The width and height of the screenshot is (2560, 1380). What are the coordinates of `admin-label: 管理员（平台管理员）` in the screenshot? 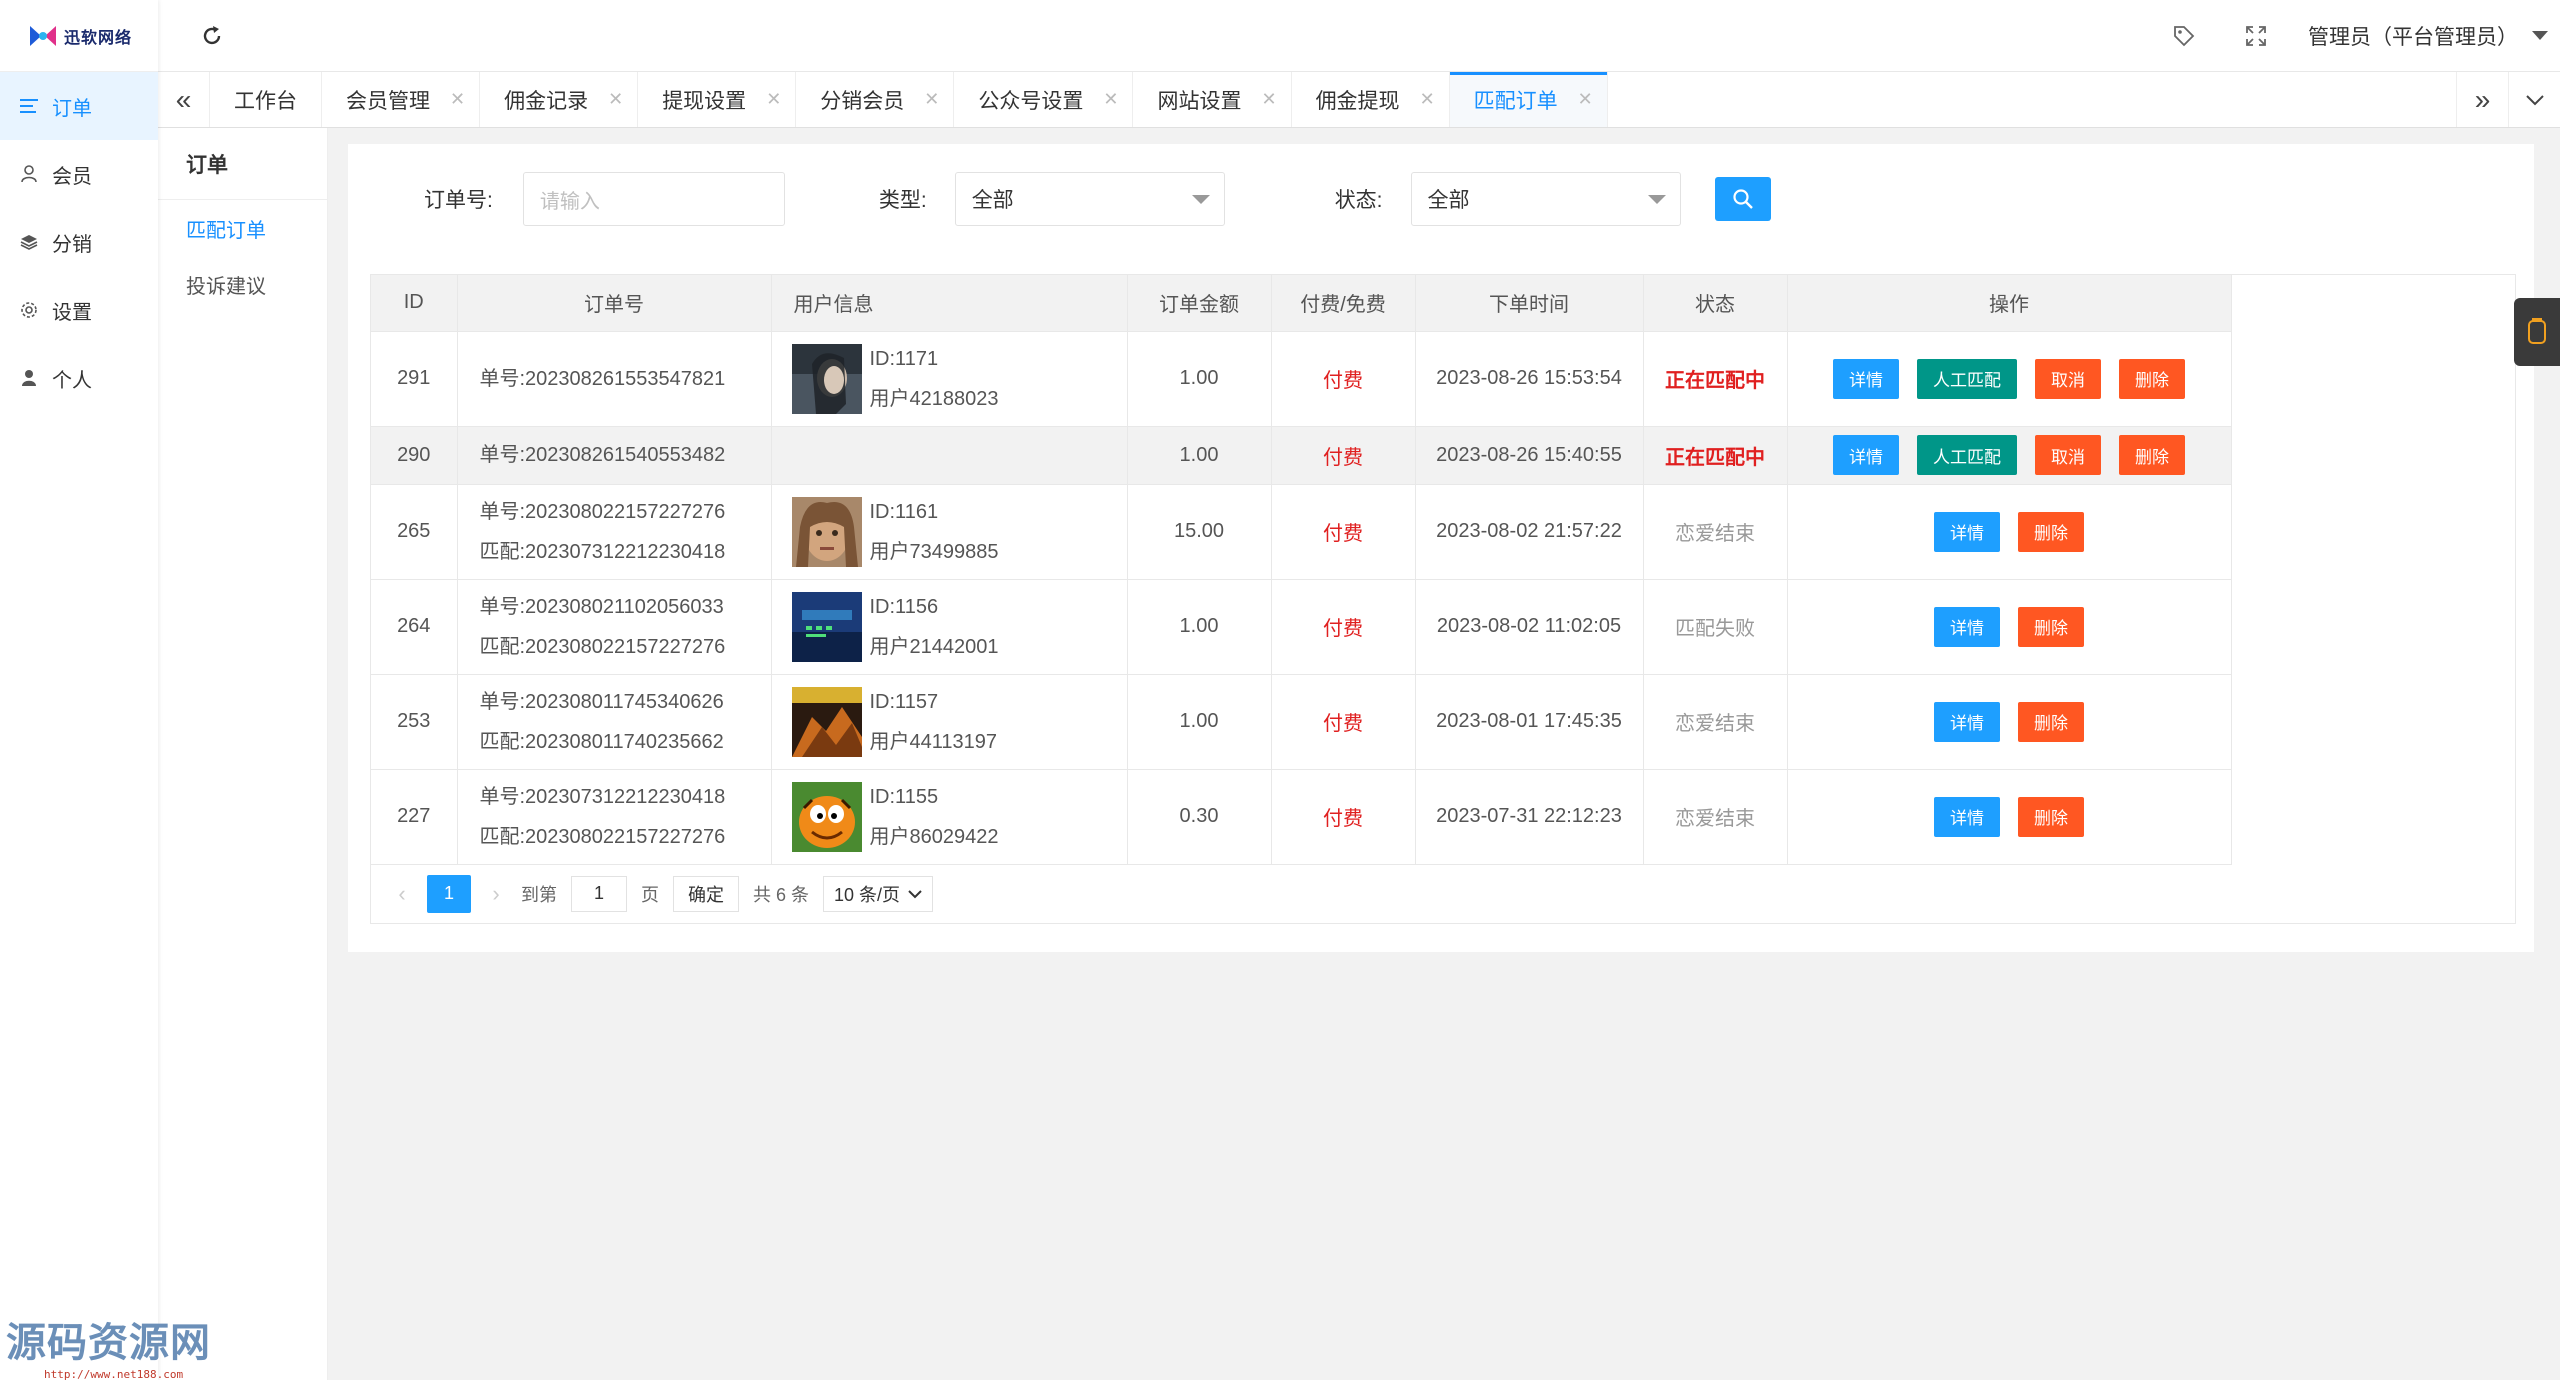 It's located at (2413, 37).